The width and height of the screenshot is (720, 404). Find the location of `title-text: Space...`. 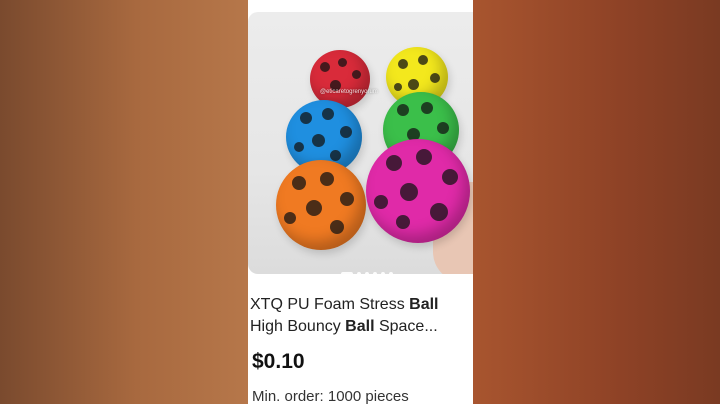

title-text: Space... is located at coordinates (406, 326).